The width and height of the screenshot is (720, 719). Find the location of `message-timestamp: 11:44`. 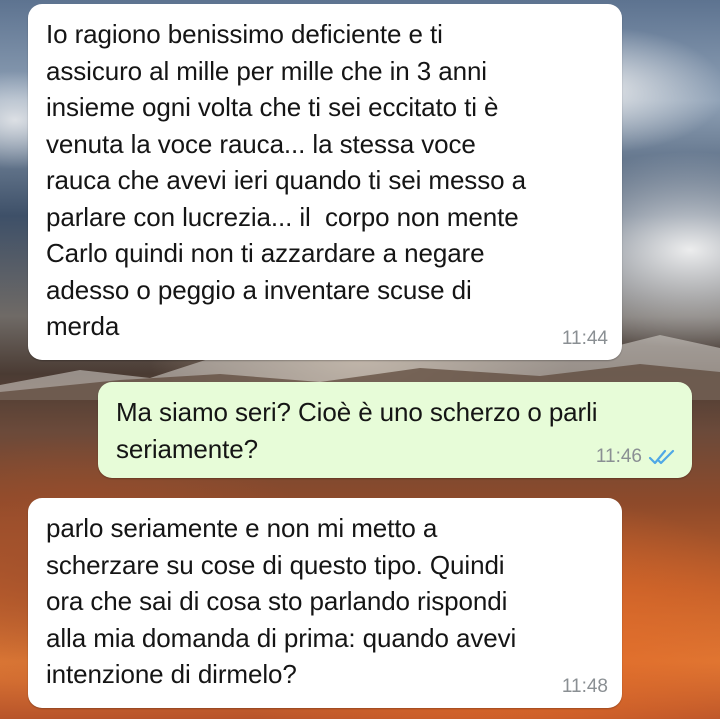

message-timestamp: 11:44 is located at coordinates (584, 338).